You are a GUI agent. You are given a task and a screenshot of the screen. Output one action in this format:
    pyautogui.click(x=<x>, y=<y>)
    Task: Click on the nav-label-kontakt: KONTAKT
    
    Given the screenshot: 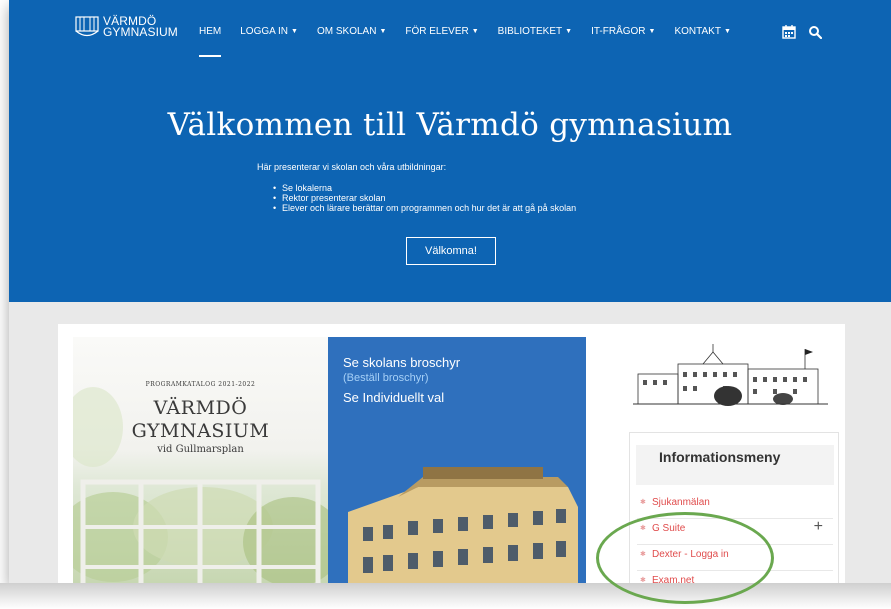 What is the action you would take?
    pyautogui.click(x=697, y=31)
    